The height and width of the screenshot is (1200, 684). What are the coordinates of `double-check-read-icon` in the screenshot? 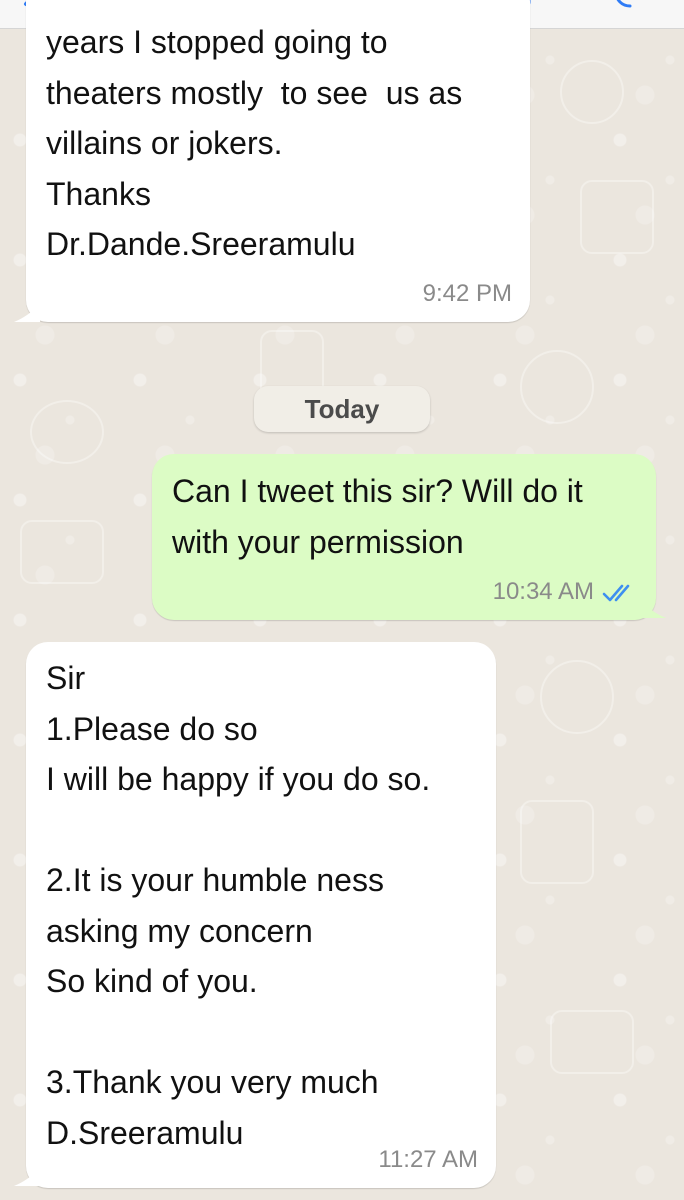 It's located at (616, 593).